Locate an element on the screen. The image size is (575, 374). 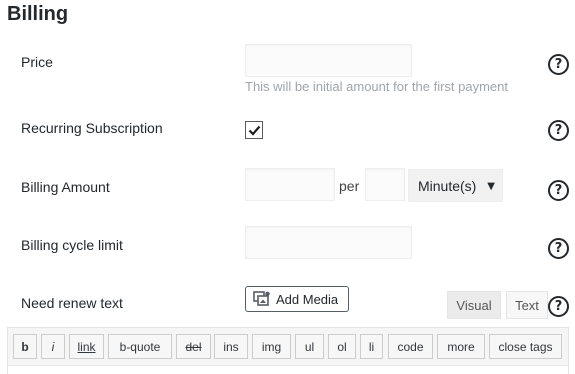
quicktag-ins-button: ins is located at coordinates (231, 346).